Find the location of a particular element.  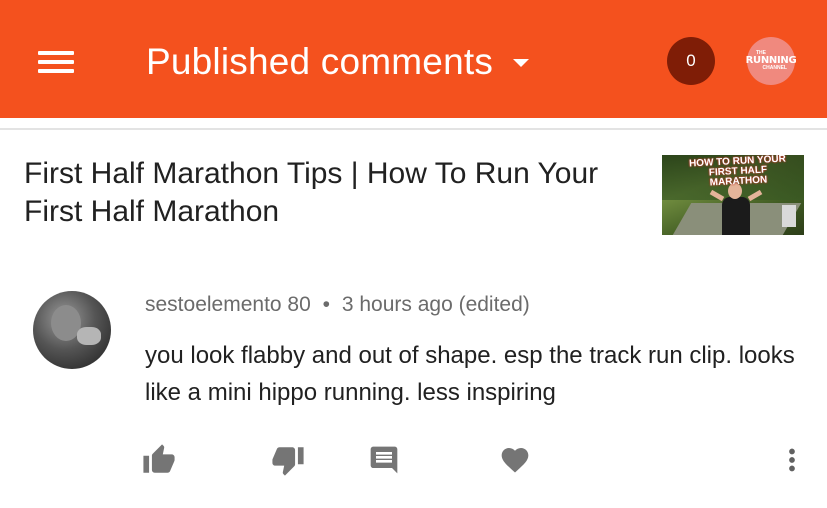

more-options-button is located at coordinates (792, 460).